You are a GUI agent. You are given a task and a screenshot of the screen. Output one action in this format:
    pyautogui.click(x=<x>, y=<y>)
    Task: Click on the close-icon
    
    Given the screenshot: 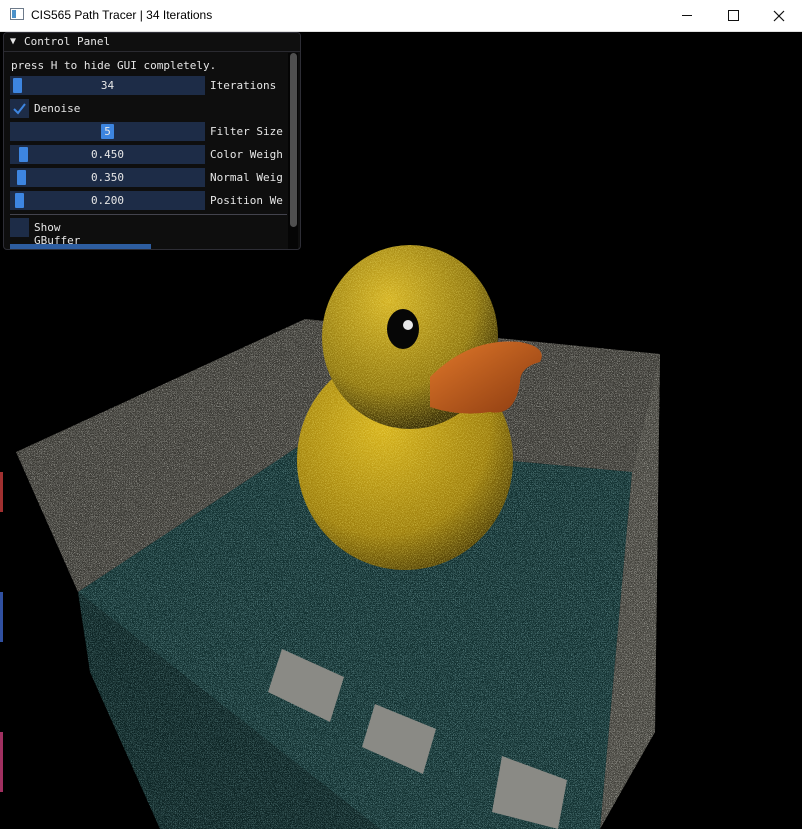 What is the action you would take?
    pyautogui.click(x=779, y=15)
    